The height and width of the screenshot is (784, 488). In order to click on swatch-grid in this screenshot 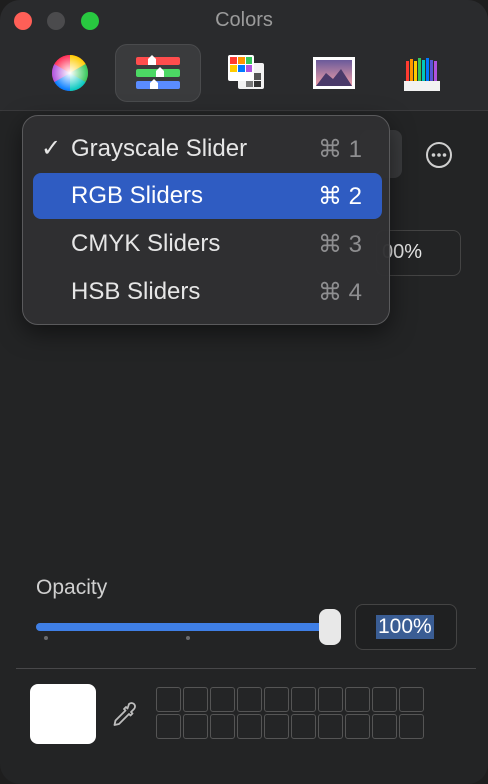, I will do `click(290, 713)`.